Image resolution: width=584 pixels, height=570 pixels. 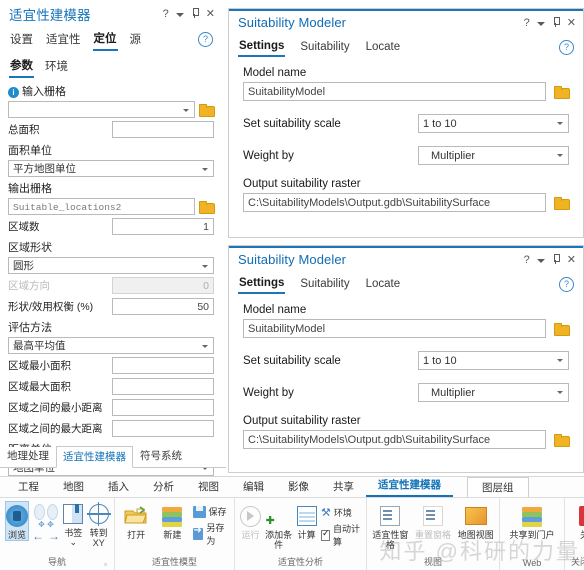 What do you see at coordinates (111, 168) in the screenshot?
I see `area-units-combo: 平方地图单位` at bounding box center [111, 168].